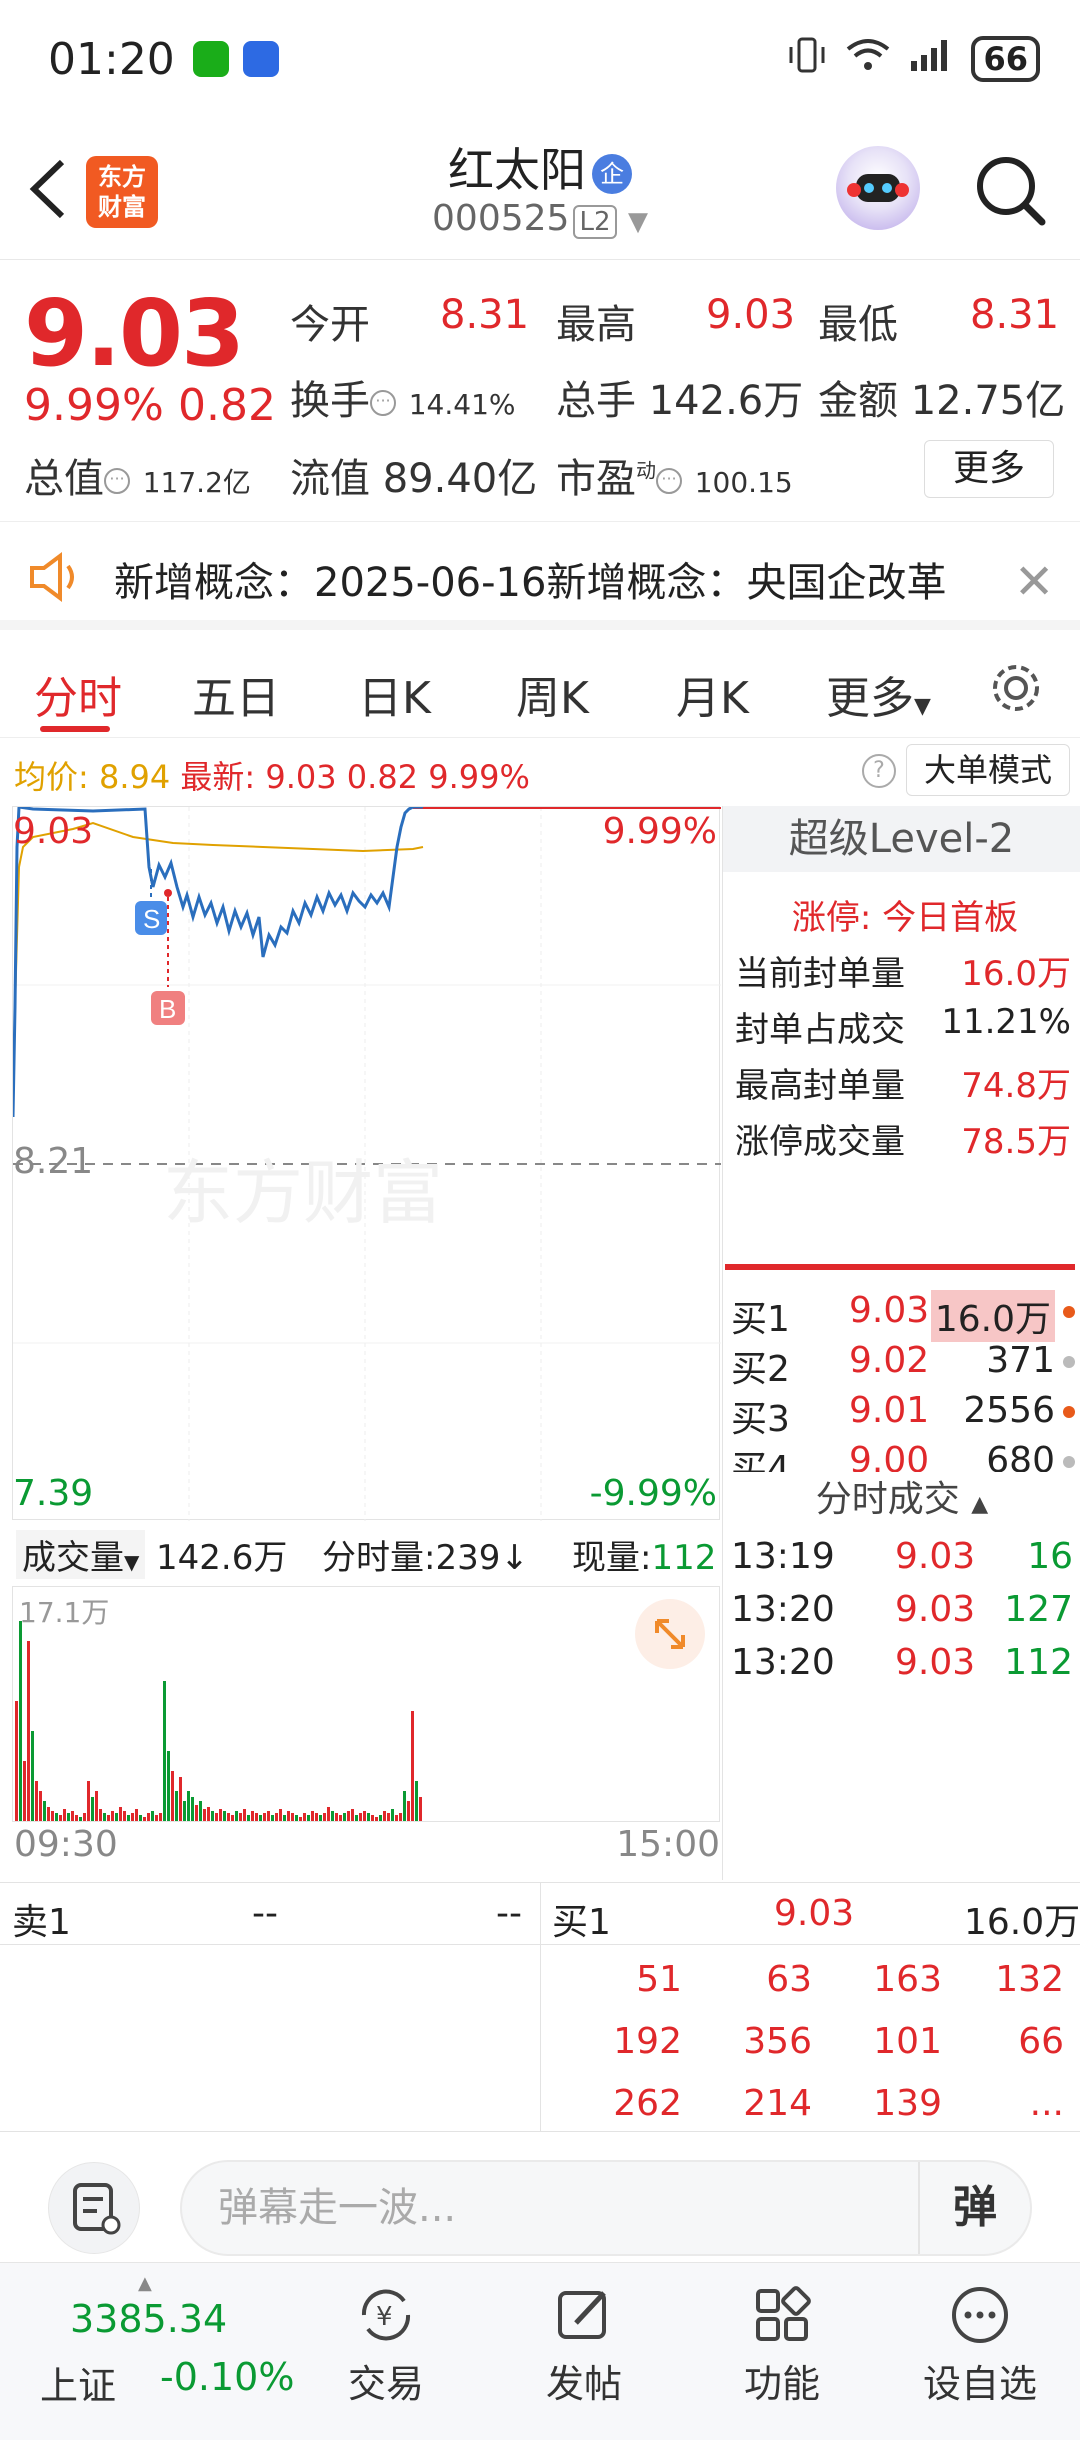 This screenshot has height=2440, width=1080. Describe the element at coordinates (907, 1979) in the screenshot. I see `queue-cell: 163` at that location.